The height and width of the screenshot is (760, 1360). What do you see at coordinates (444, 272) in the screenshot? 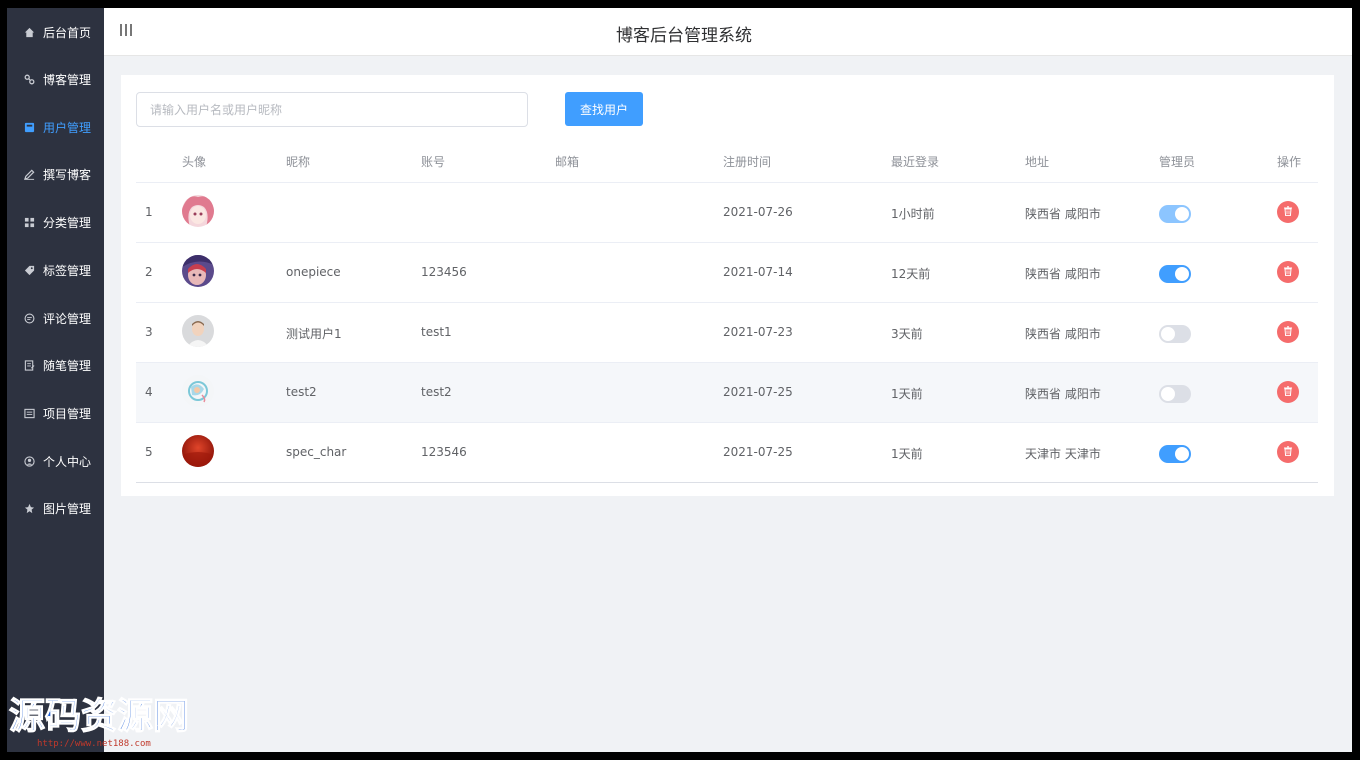
I see `row-account: 123456` at bounding box center [444, 272].